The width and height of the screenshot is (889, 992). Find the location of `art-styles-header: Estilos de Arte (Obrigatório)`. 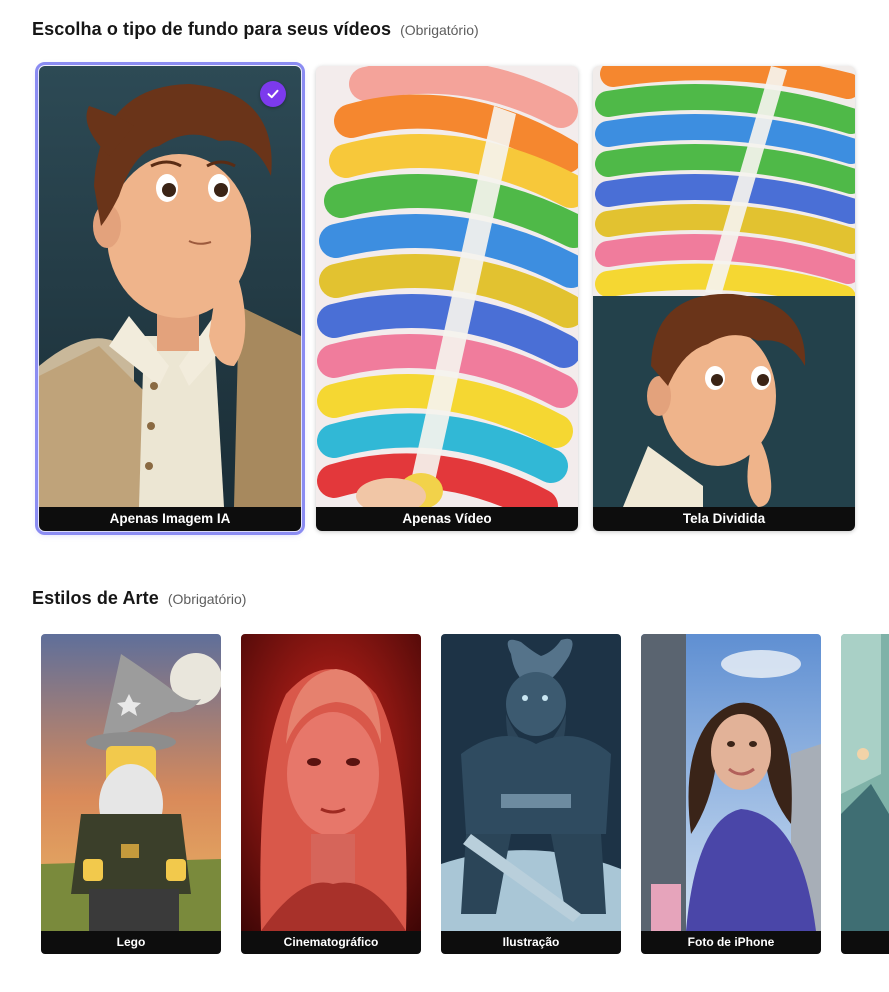

art-styles-header: Estilos de Arte (Obrigatório) is located at coordinates (139, 598).